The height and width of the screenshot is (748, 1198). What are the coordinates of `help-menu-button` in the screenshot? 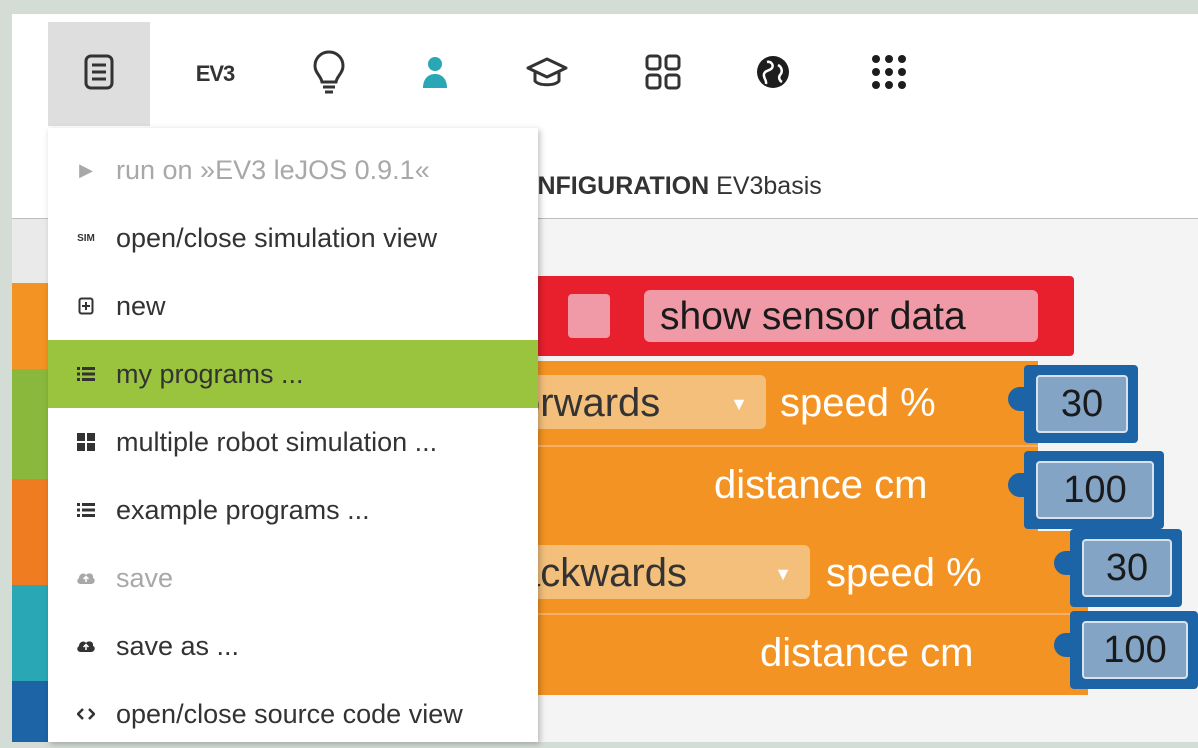 It's located at (329, 74).